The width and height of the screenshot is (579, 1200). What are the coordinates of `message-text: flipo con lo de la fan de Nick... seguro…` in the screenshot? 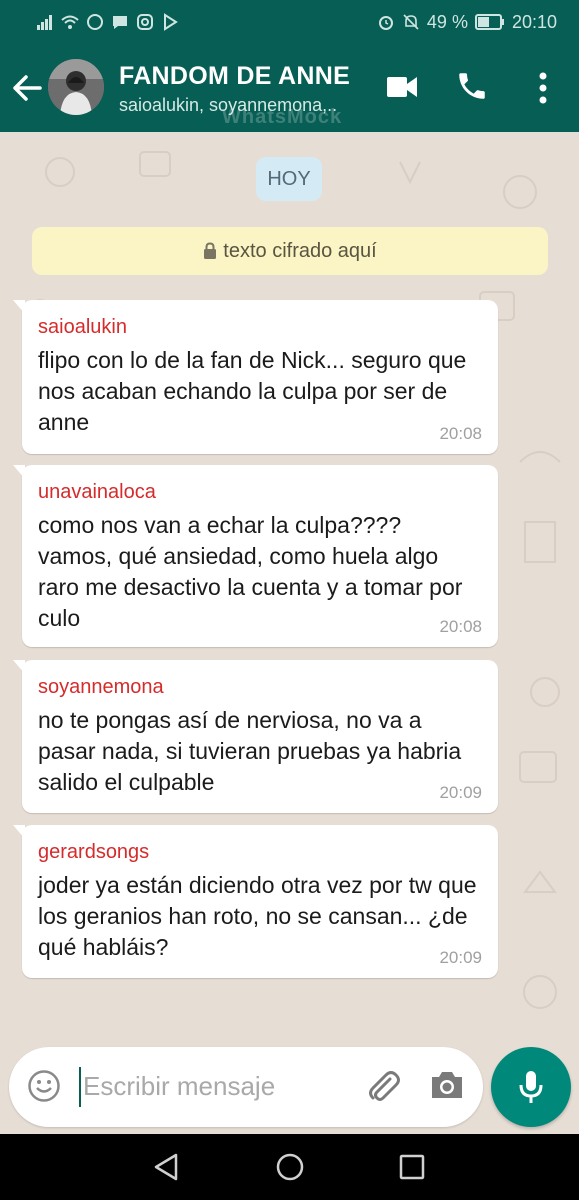 It's located at (252, 391).